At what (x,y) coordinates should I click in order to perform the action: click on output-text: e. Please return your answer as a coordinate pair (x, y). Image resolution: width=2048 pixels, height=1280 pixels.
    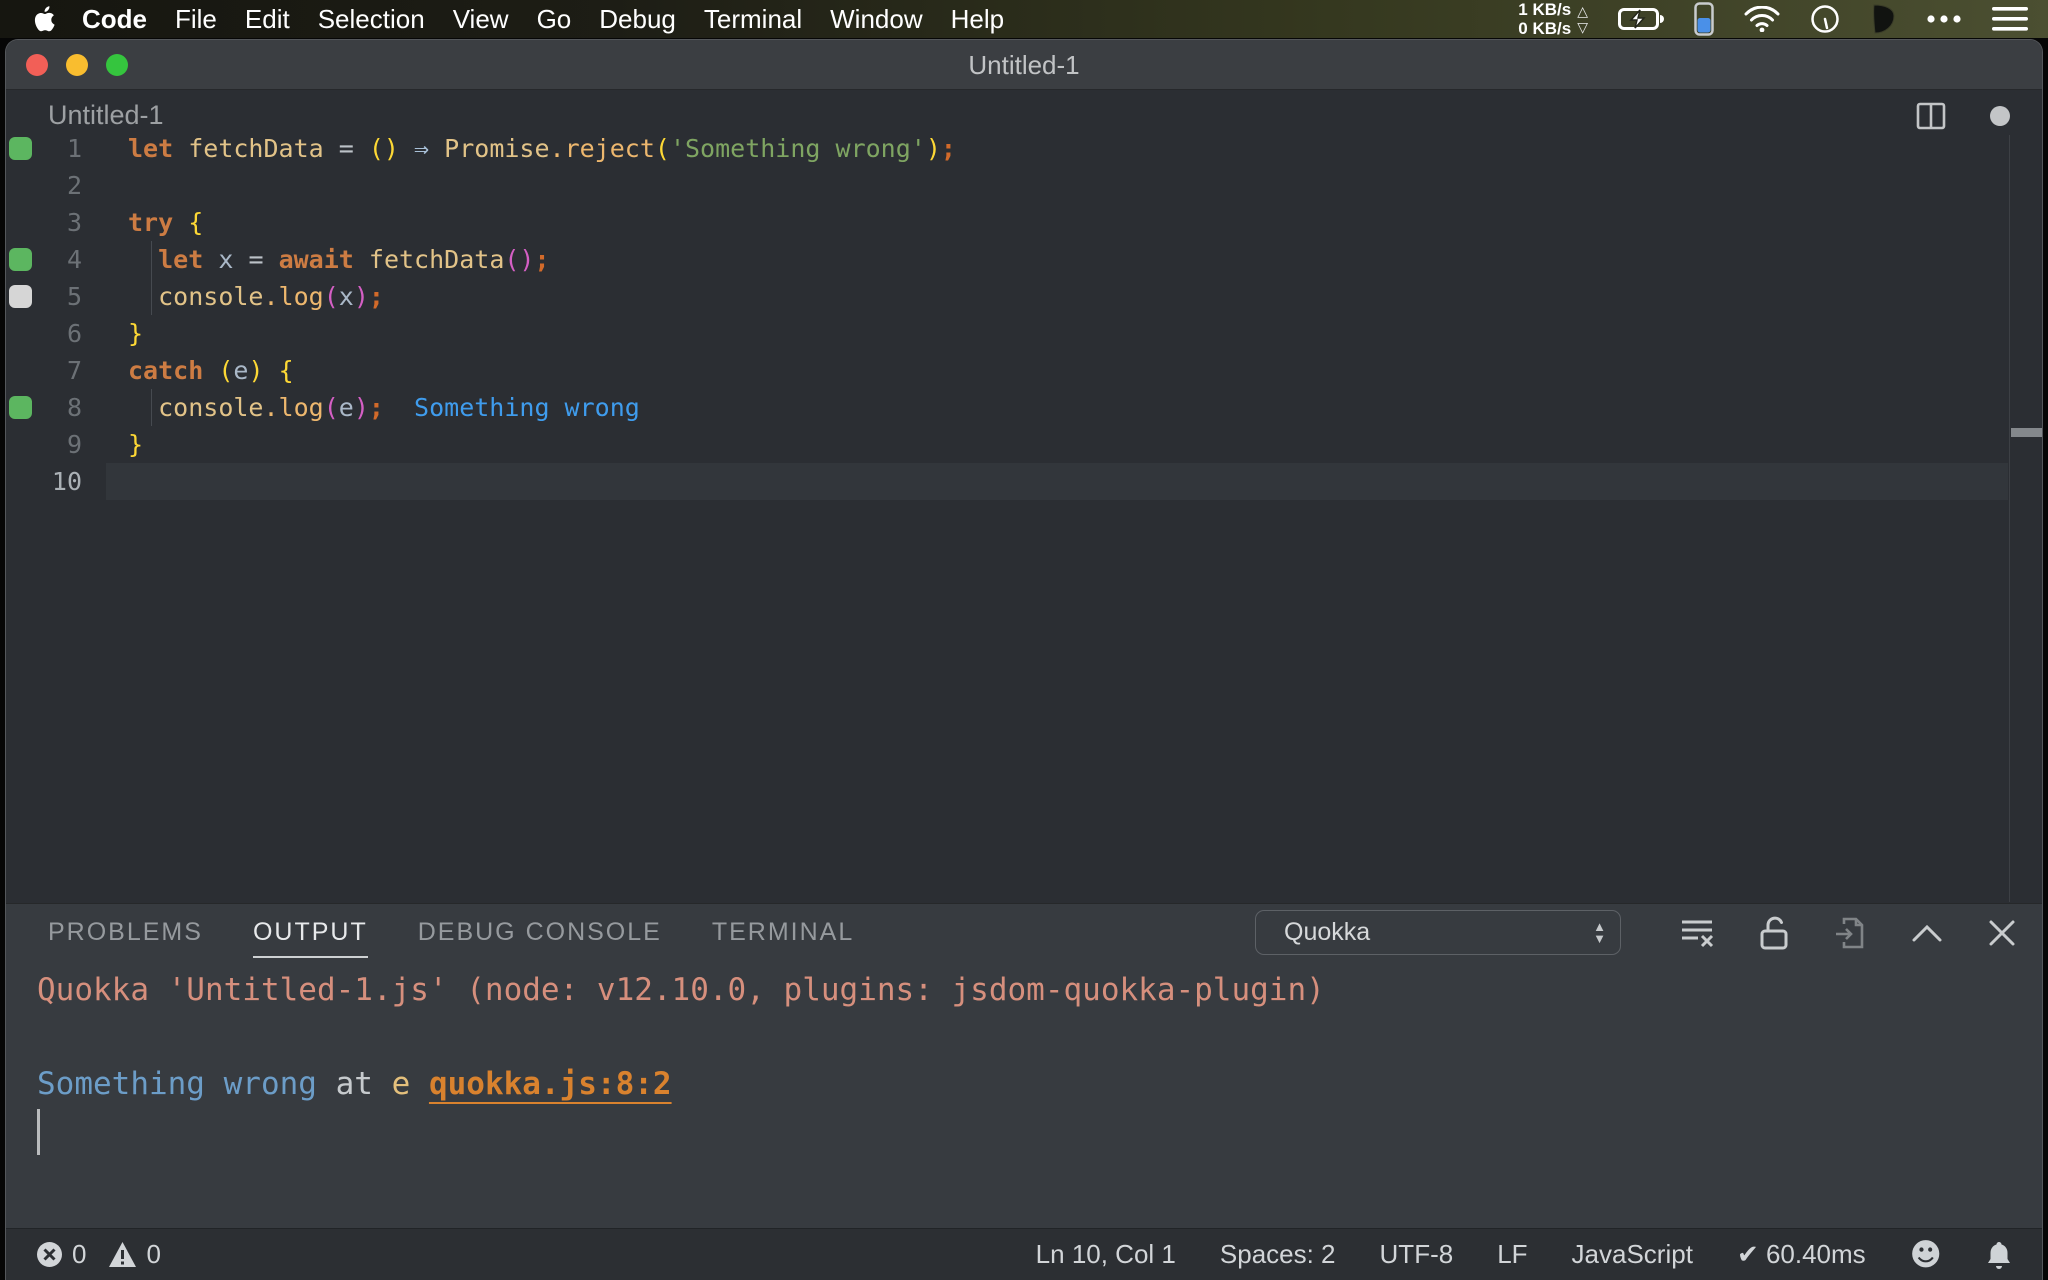
    Looking at the image, I should click on (410, 1084).